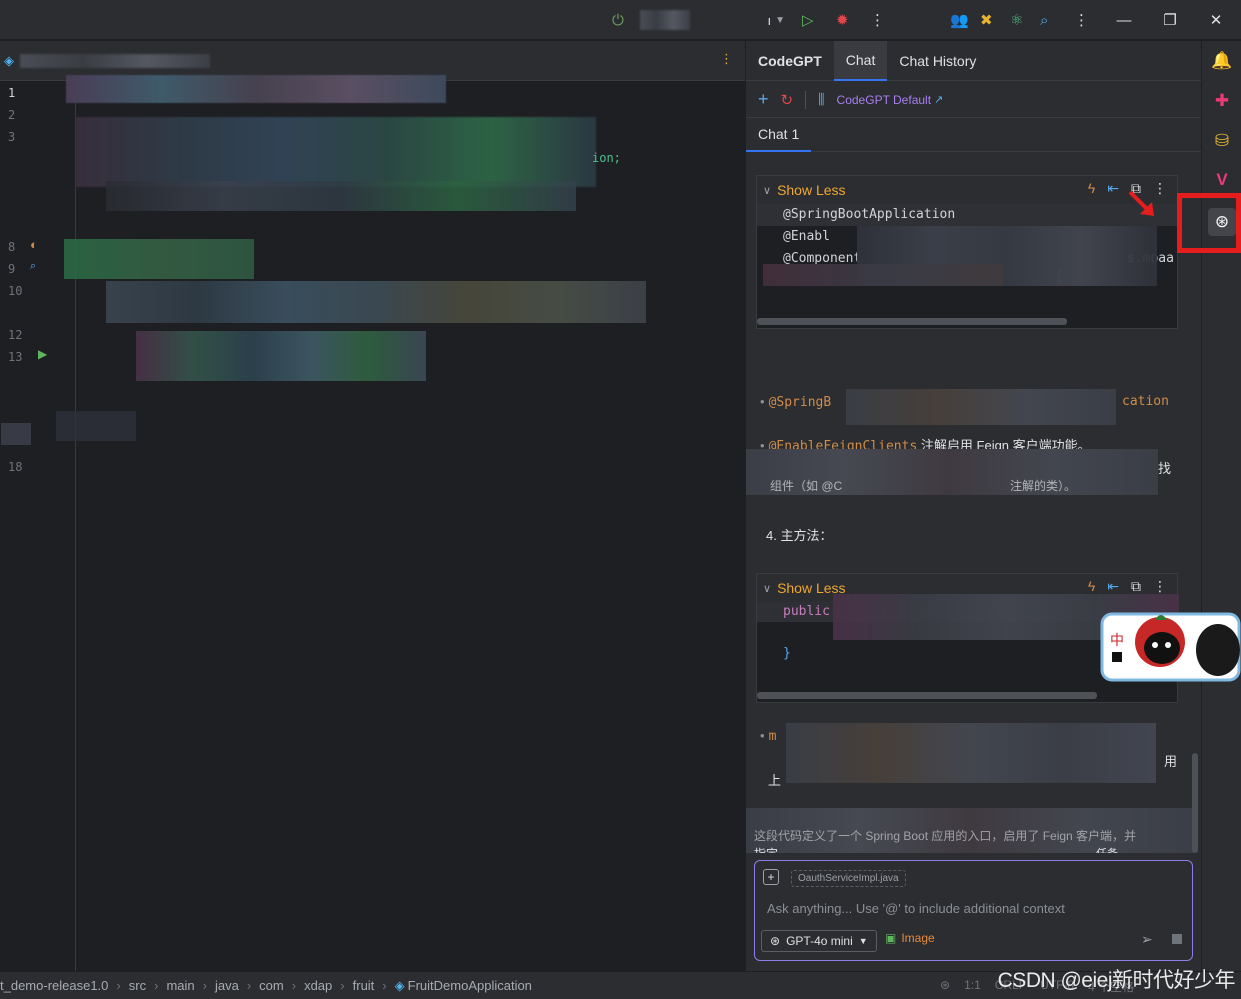 The image size is (1241, 999). Describe the element at coordinates (808, 20) in the screenshot. I see `run-icon: ▷` at that location.